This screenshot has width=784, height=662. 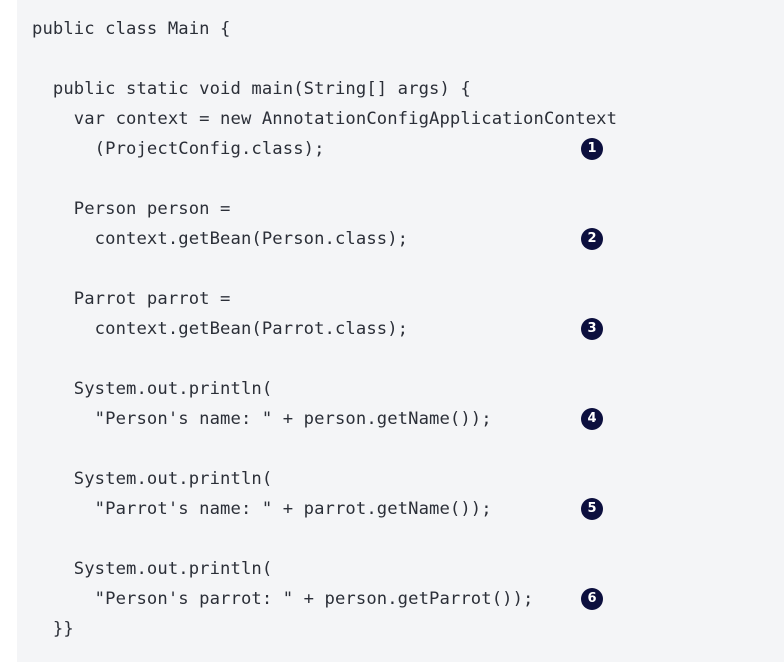 I want to click on code-line: "Person's name: " + person.getName());, so click(x=262, y=419).